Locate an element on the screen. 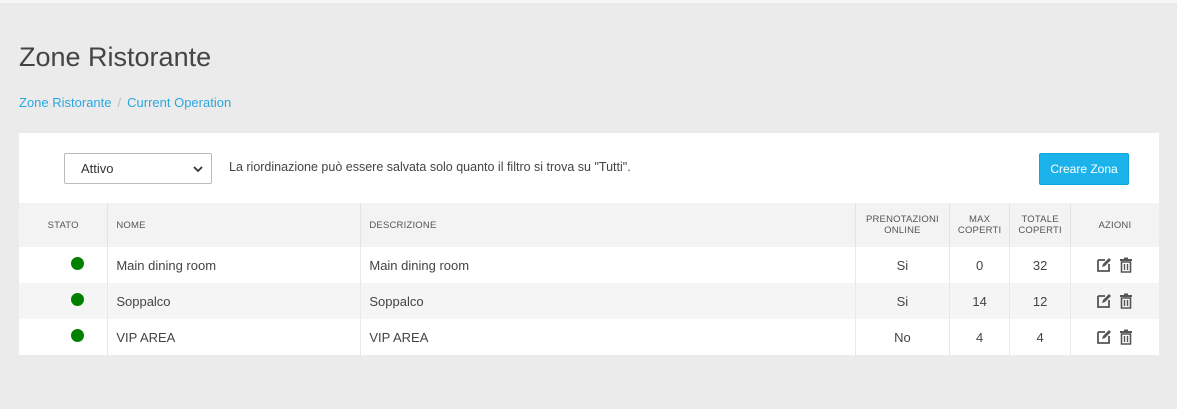  zone-total-covers: 32 is located at coordinates (1040, 265).